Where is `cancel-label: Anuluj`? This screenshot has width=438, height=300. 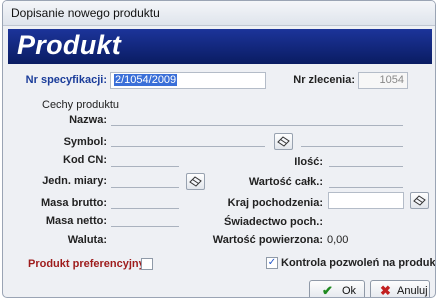 cancel-label: Anuluj is located at coordinates (412, 291).